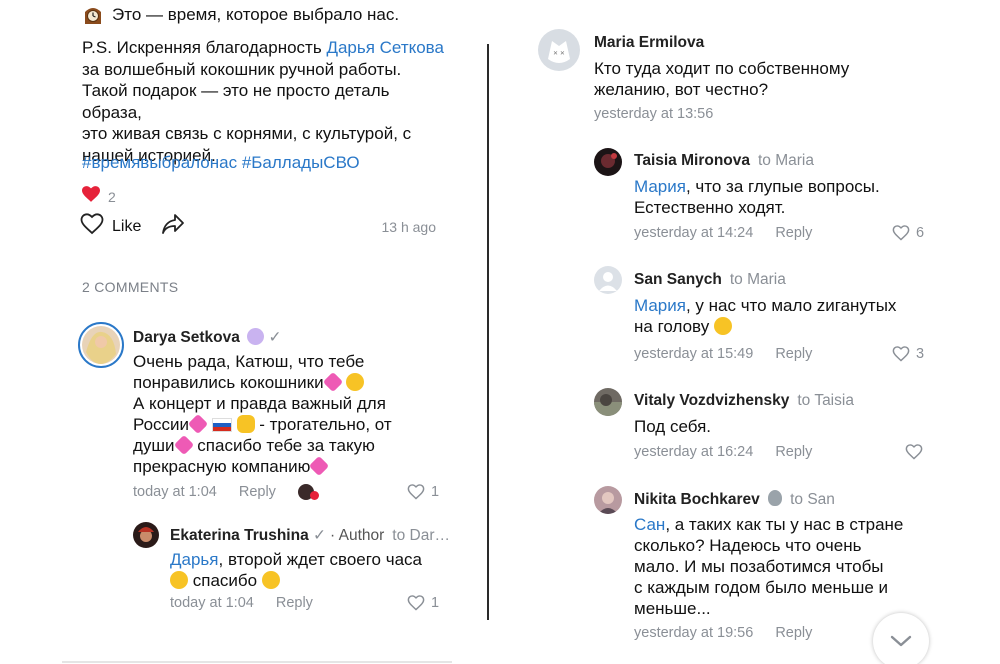  I want to click on post-mention-link: Дарья Сеткова, so click(385, 47).